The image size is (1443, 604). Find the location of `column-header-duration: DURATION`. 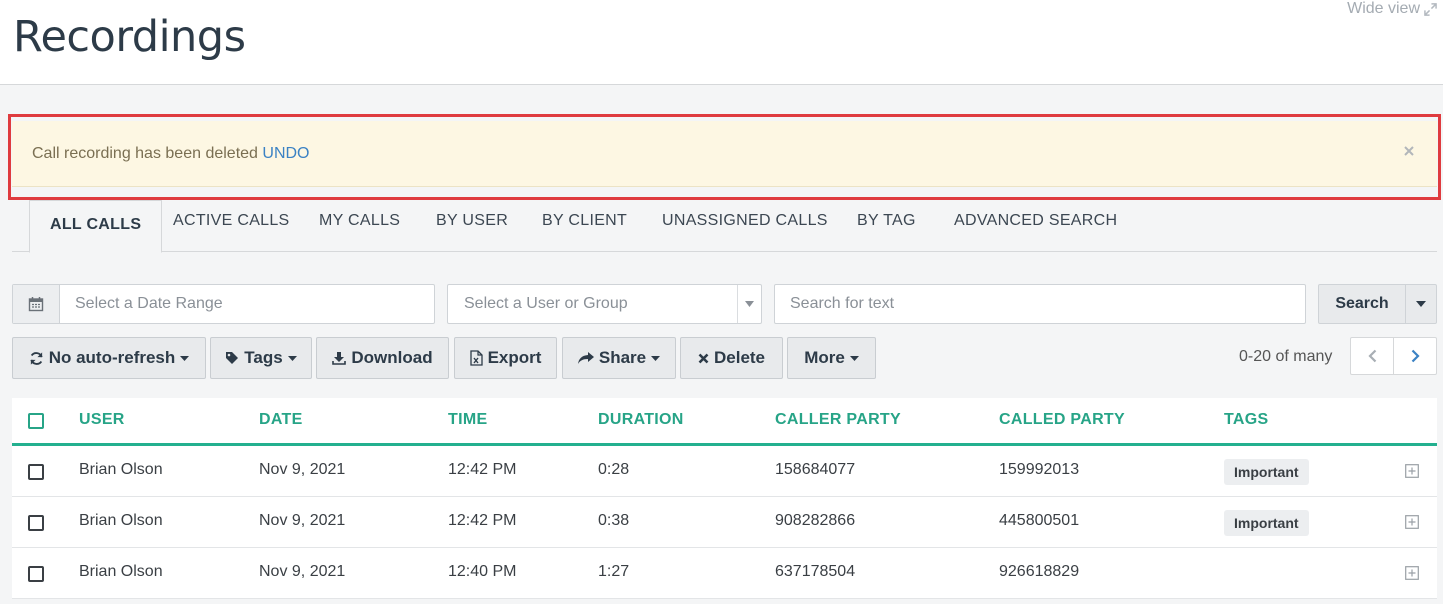

column-header-duration: DURATION is located at coordinates (641, 420).